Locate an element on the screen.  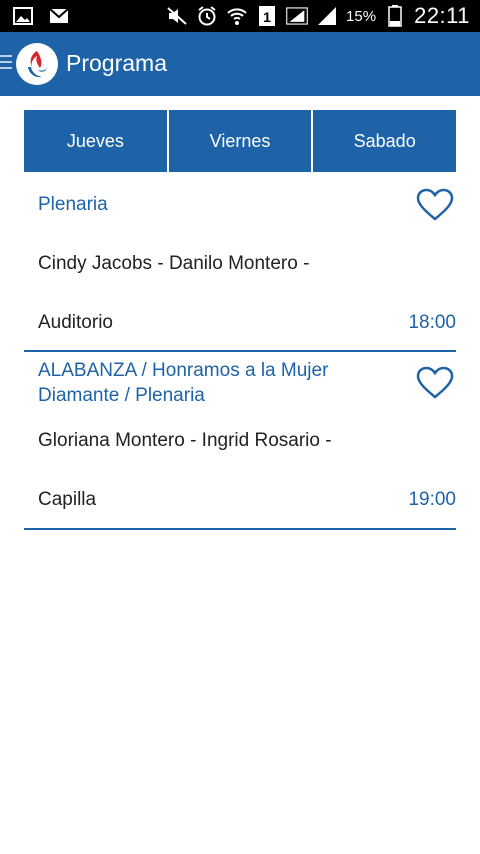
tab-sabado: Sabado is located at coordinates (385, 141).